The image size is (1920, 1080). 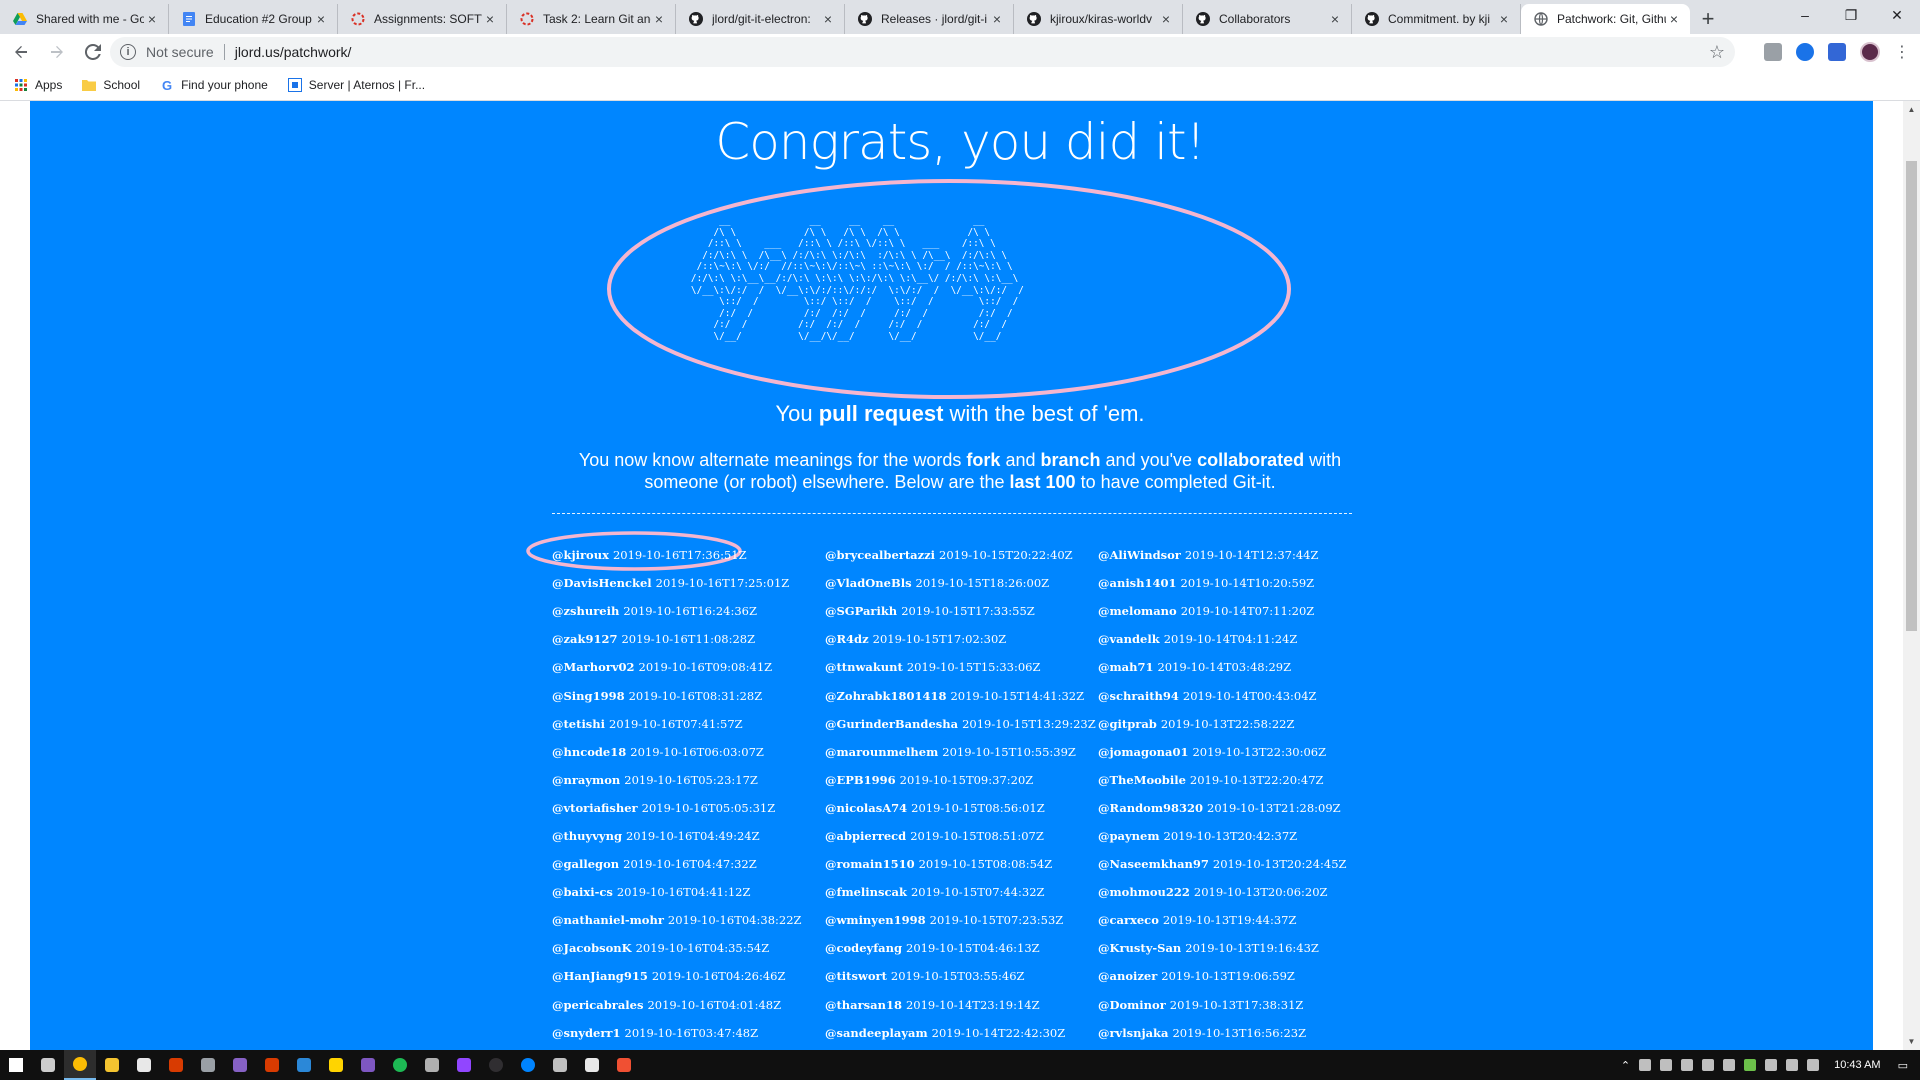 I want to click on username-link: @Dominor, so click(x=1132, y=1005).